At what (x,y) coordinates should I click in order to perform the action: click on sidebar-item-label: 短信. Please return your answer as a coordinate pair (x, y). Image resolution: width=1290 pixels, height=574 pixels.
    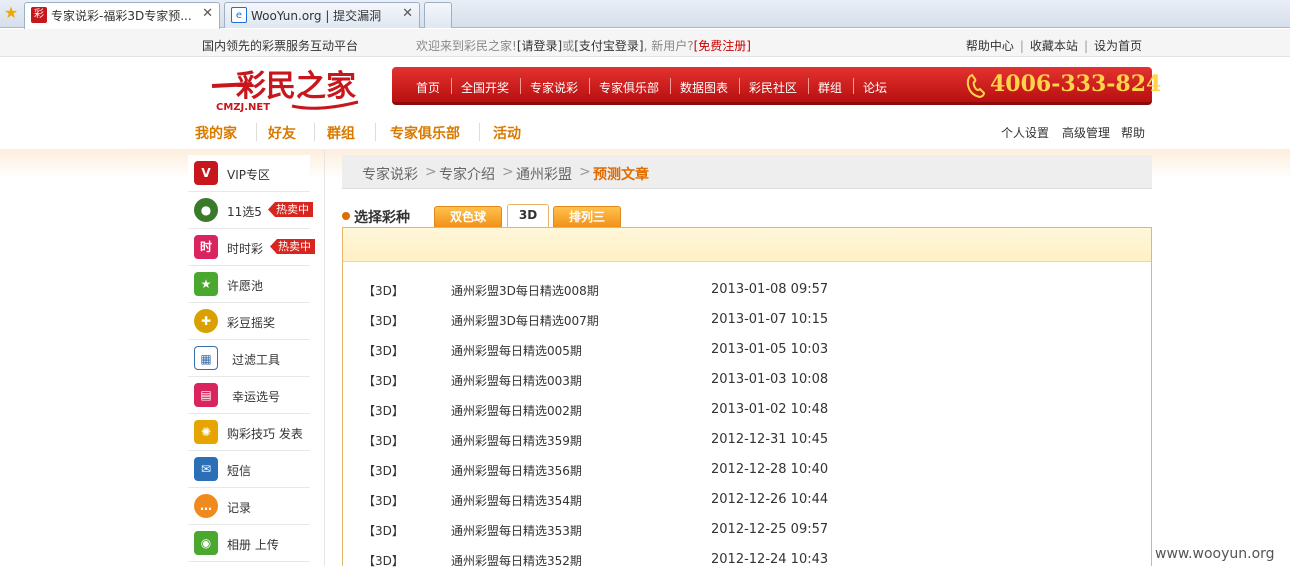
    Looking at the image, I should click on (239, 471).